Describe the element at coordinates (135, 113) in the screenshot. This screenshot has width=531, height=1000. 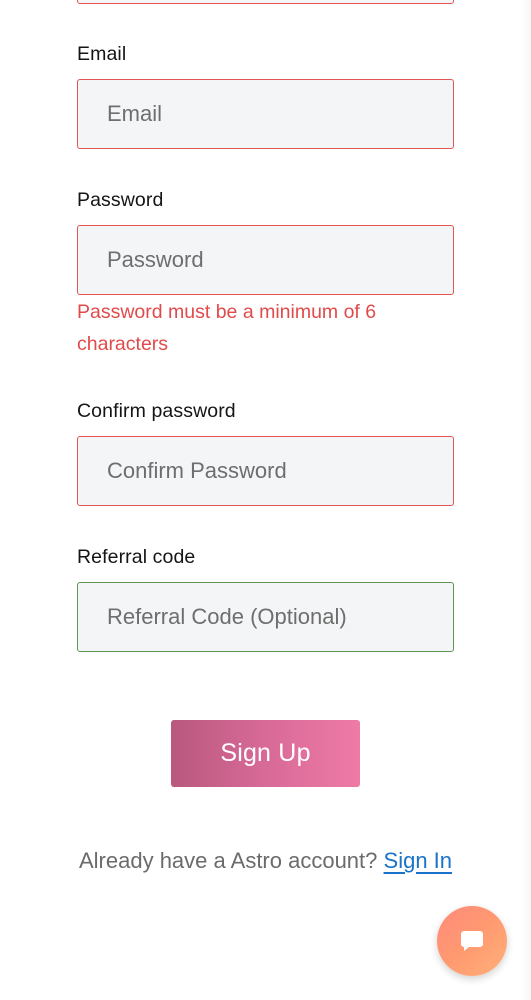
I see `email-placeholder: Email` at that location.